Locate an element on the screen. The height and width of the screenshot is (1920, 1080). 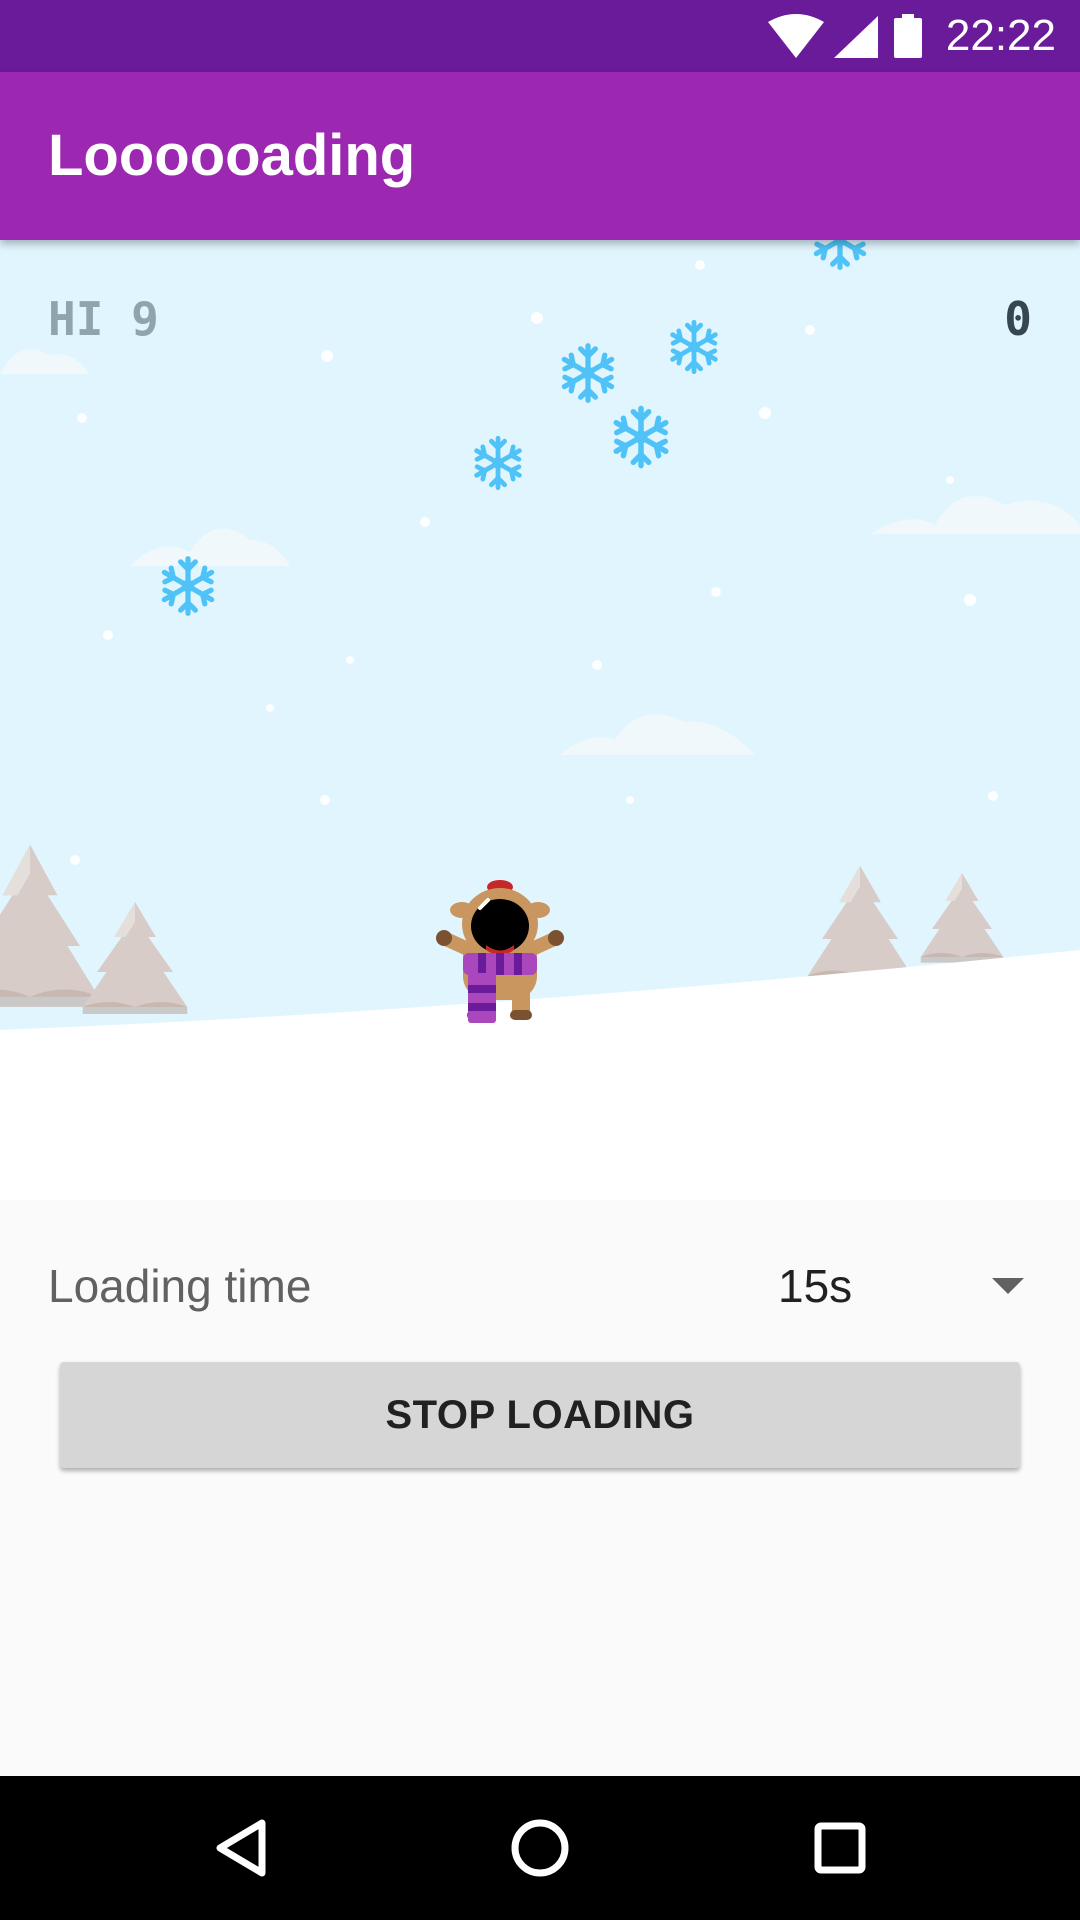
loading-time-dropdown: 15s is located at coordinates (890, 1285).